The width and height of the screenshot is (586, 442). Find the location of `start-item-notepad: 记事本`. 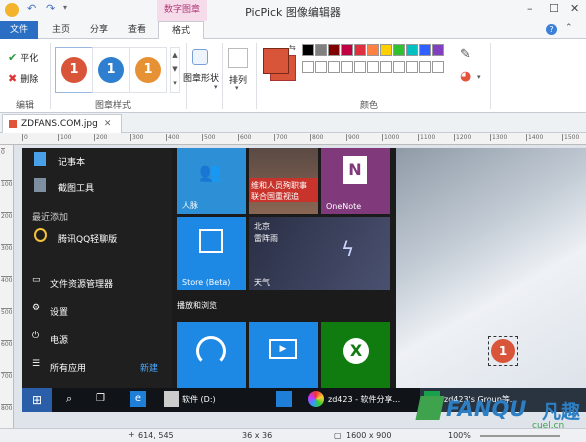

start-item-notepad: 记事本 is located at coordinates (72, 163).